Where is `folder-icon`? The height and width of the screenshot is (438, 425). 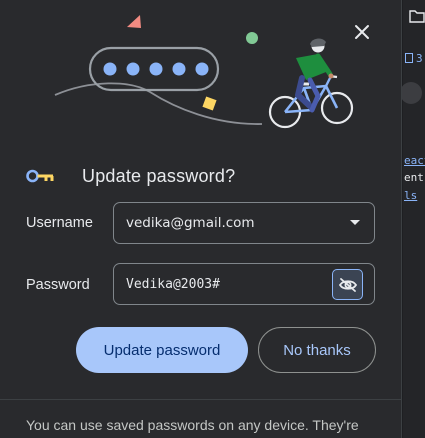
folder-icon is located at coordinates (417, 16).